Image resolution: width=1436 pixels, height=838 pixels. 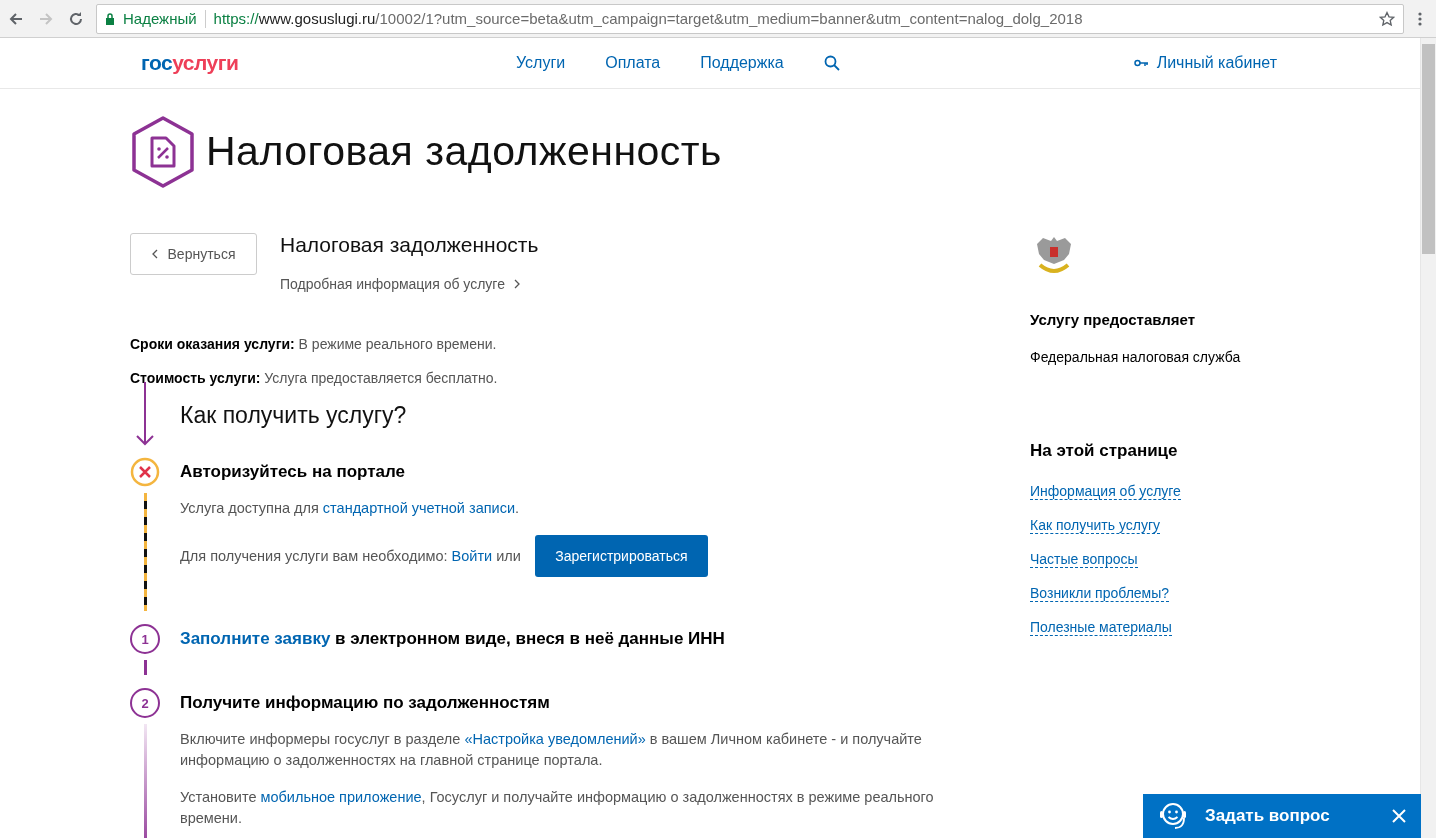 What do you see at coordinates (154, 254) in the screenshot?
I see `chevron-left-icon` at bounding box center [154, 254].